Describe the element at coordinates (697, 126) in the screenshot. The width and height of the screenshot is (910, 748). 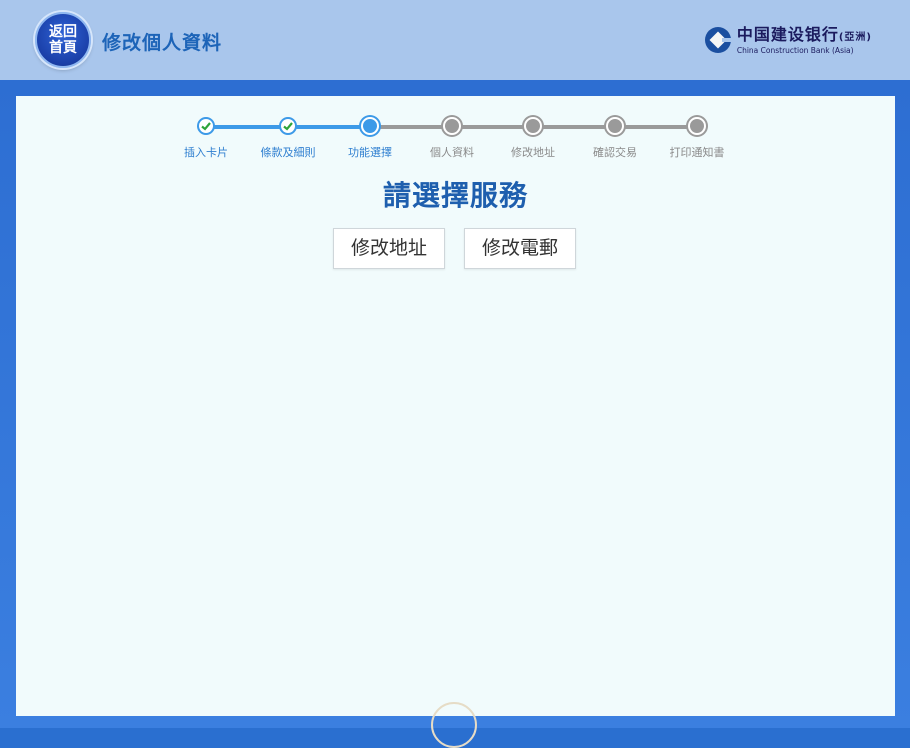
I see `step-7-pending-icon` at that location.